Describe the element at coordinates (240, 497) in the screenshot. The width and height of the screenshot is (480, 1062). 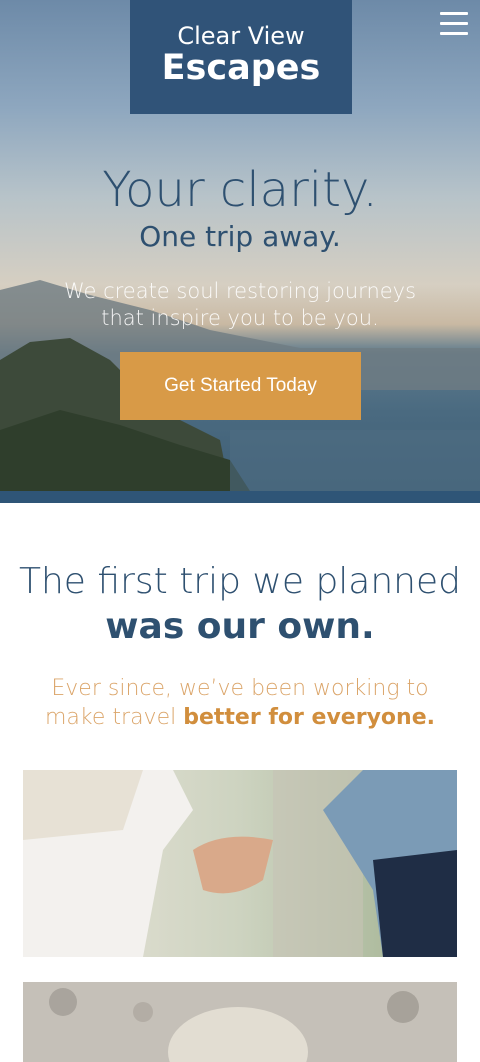
I see `hero-divider-band` at that location.